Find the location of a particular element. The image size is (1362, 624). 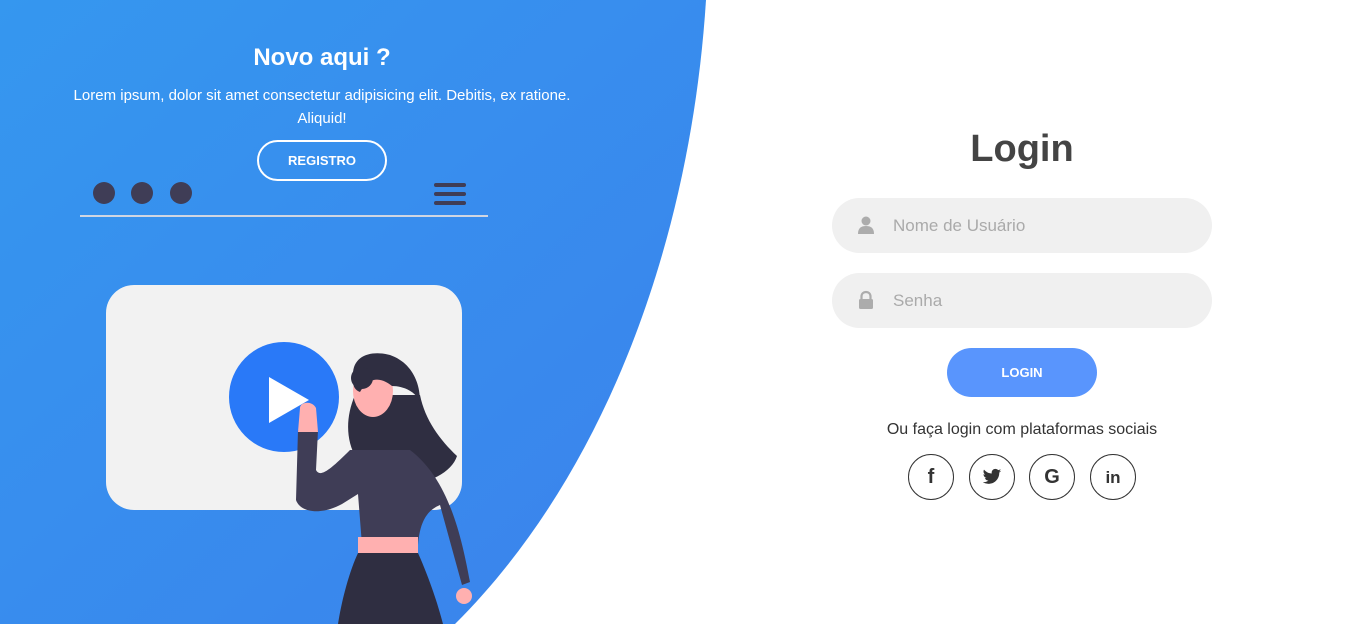

facebook-icon: f is located at coordinates (931, 477).